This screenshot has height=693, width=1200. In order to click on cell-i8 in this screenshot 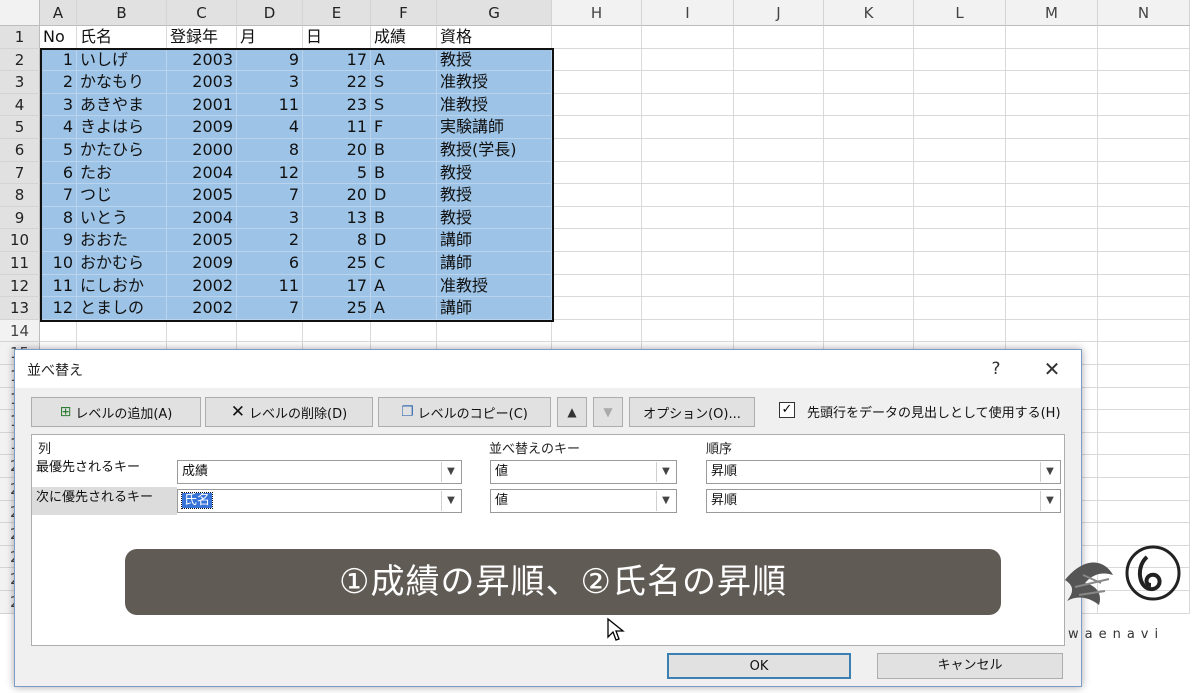, I will do `click(688, 195)`.